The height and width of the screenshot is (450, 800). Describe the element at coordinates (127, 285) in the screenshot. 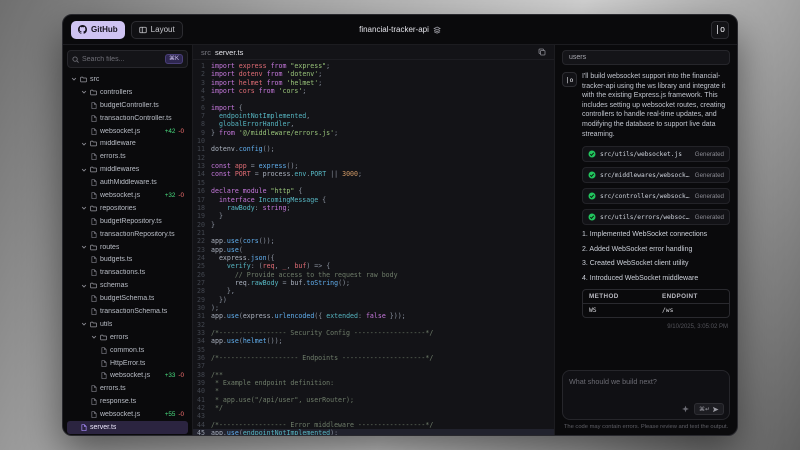

I see `tree-folder-schemas: schemas` at that location.